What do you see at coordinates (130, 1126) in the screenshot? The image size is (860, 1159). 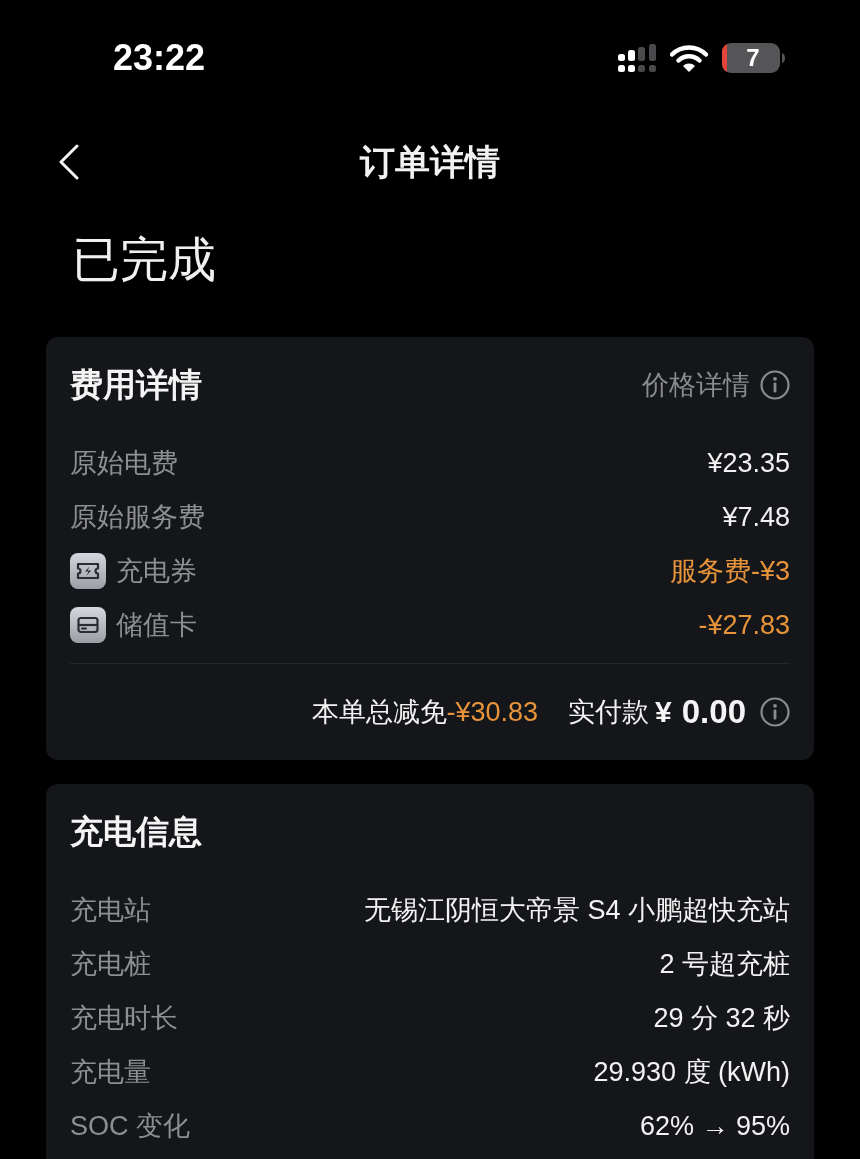 I see `info-label: SOC 变化` at bounding box center [130, 1126].